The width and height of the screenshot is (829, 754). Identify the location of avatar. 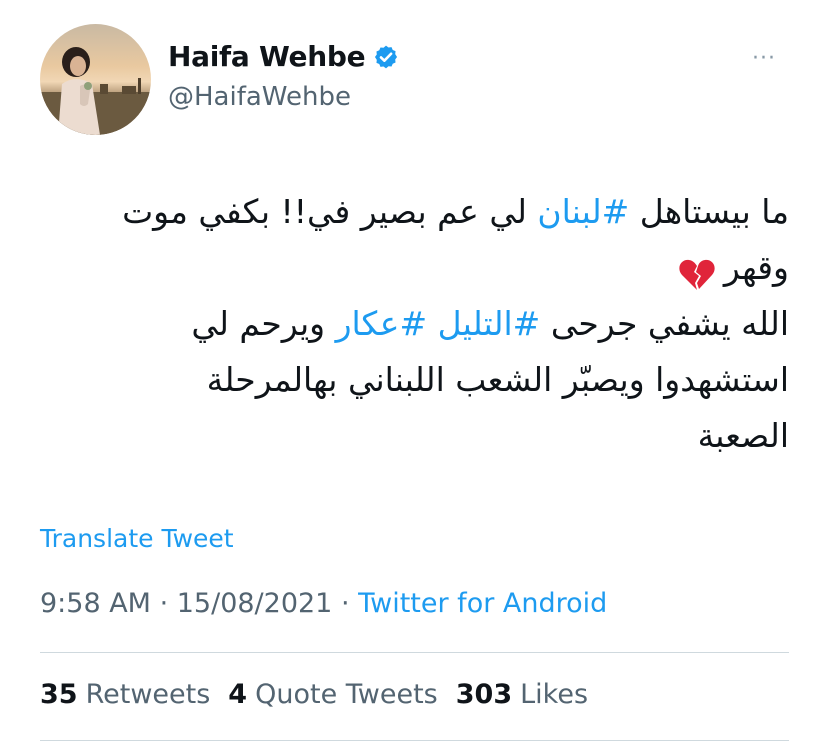
(95, 79).